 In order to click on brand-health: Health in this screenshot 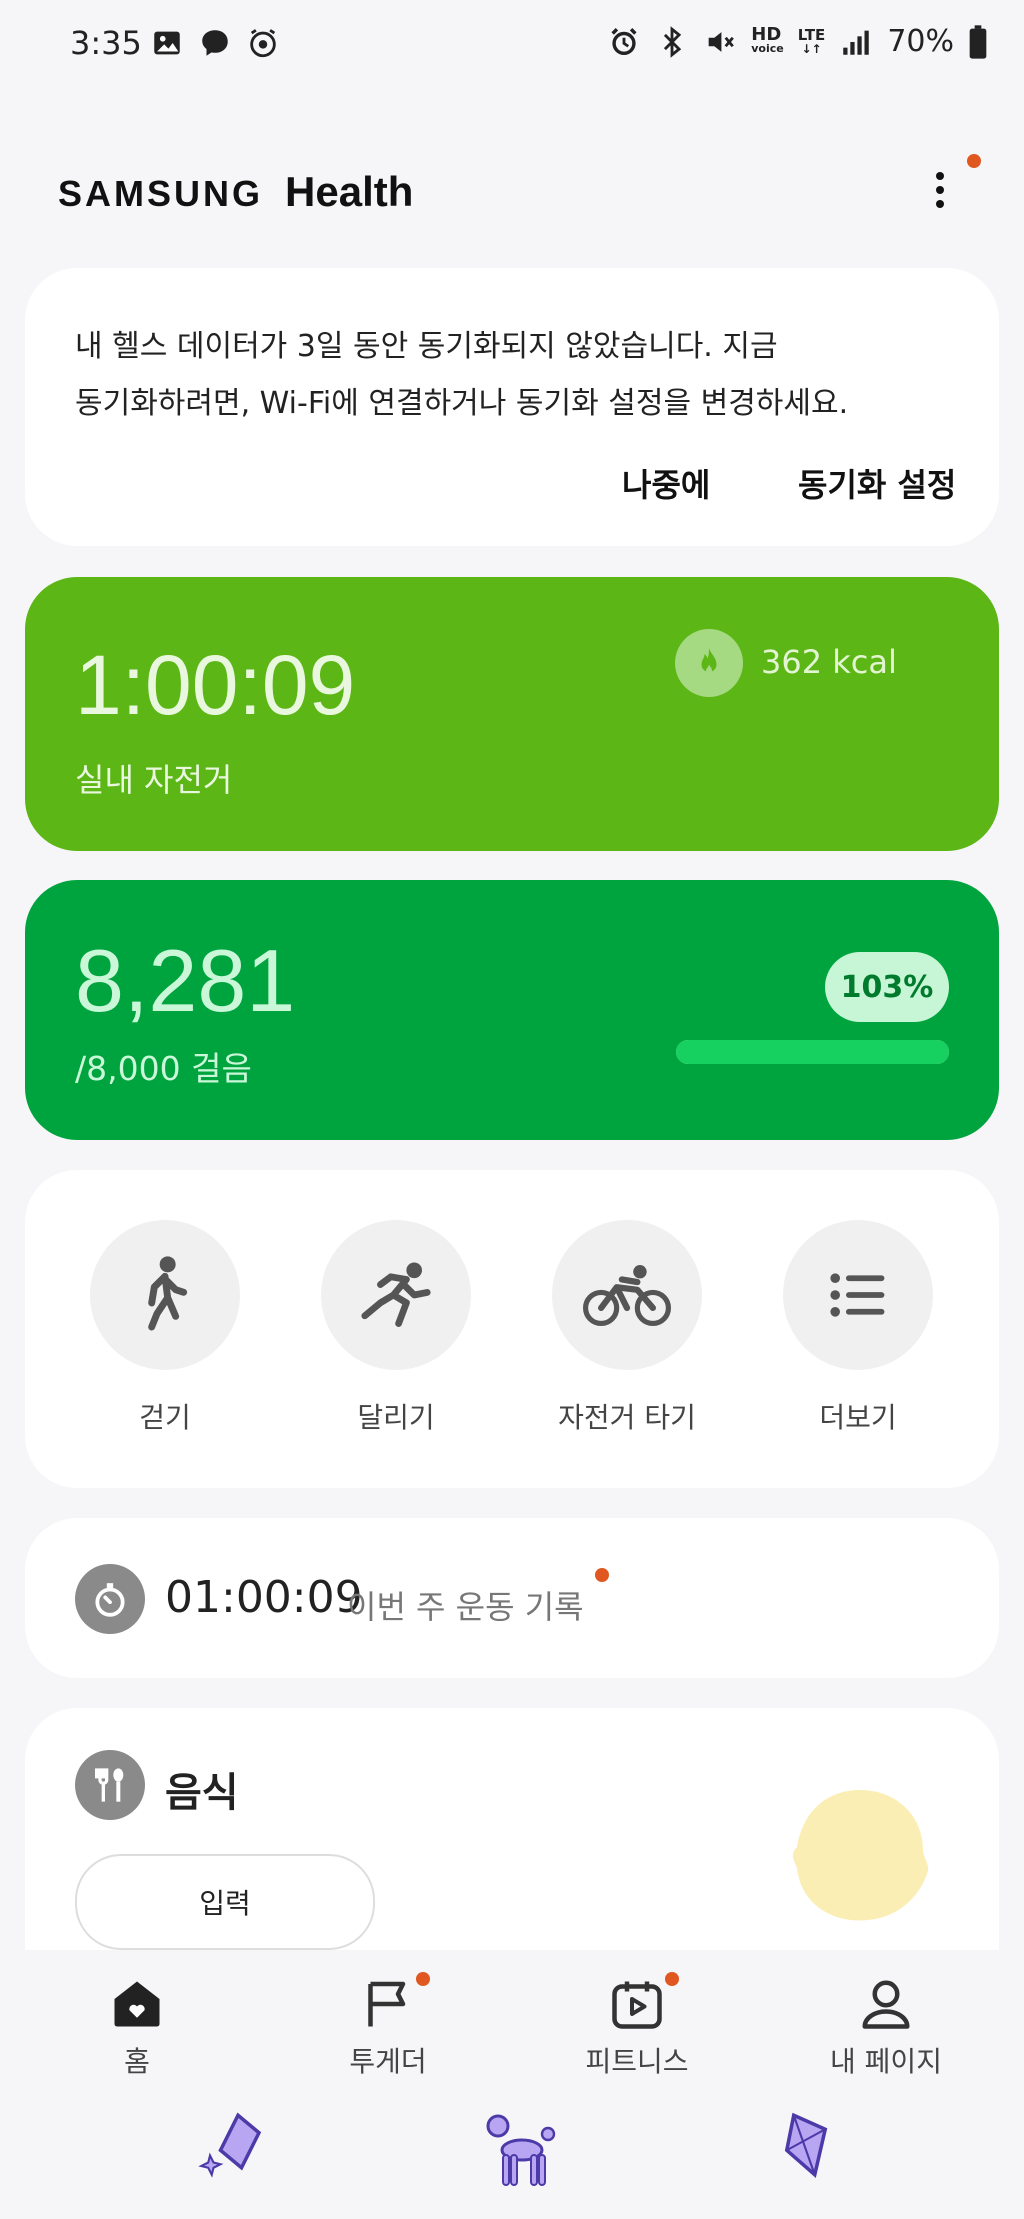, I will do `click(349, 191)`.